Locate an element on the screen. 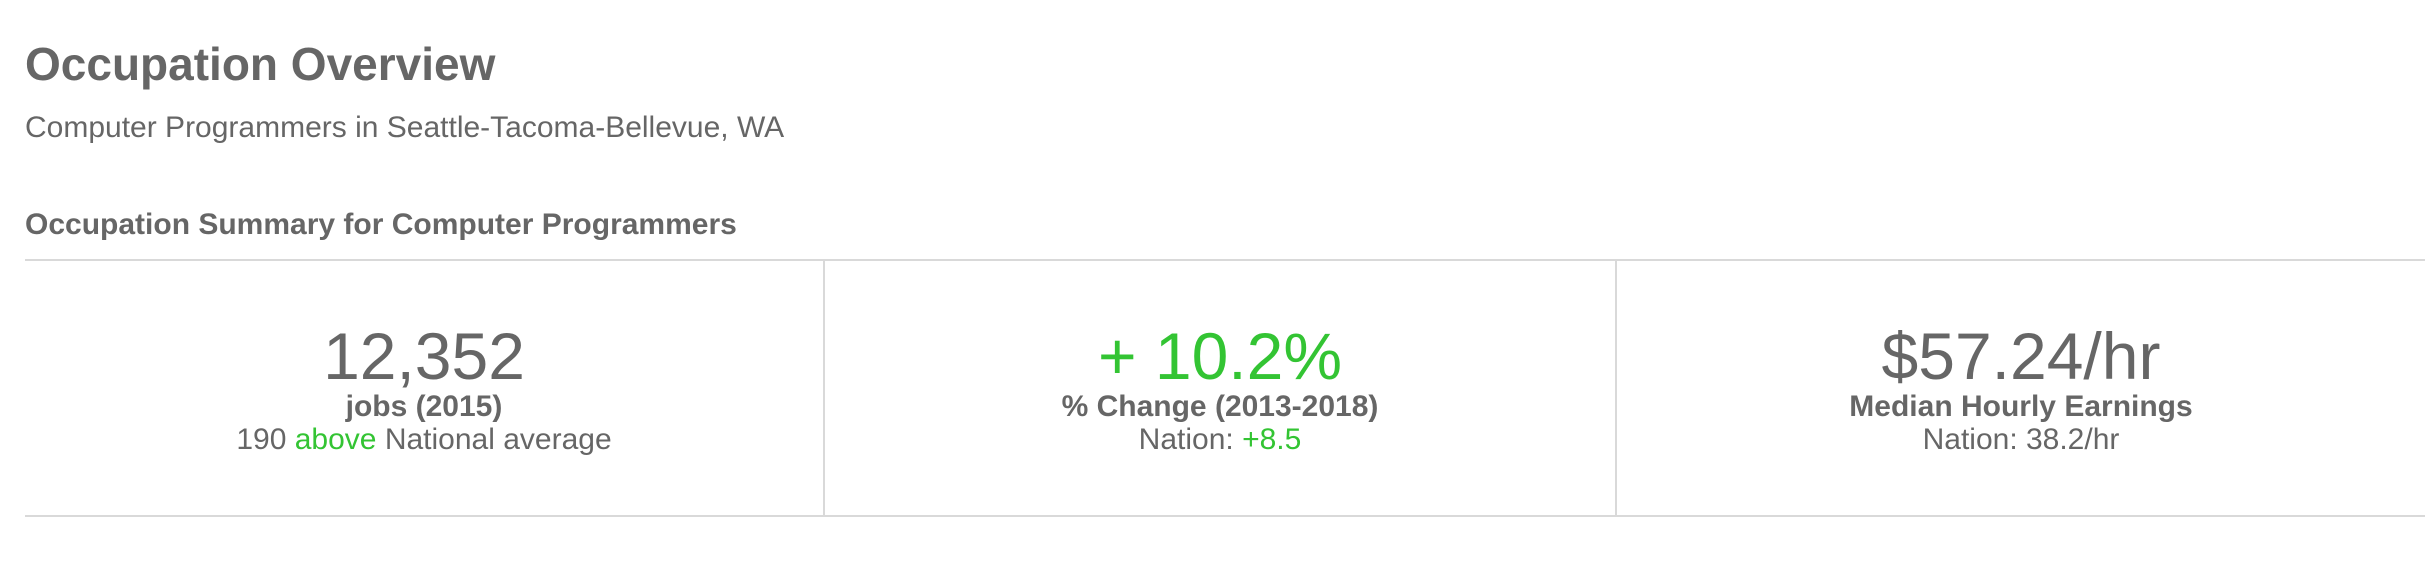 This screenshot has height=574, width=2432. change-note: Nation: +8.5 is located at coordinates (1220, 440).